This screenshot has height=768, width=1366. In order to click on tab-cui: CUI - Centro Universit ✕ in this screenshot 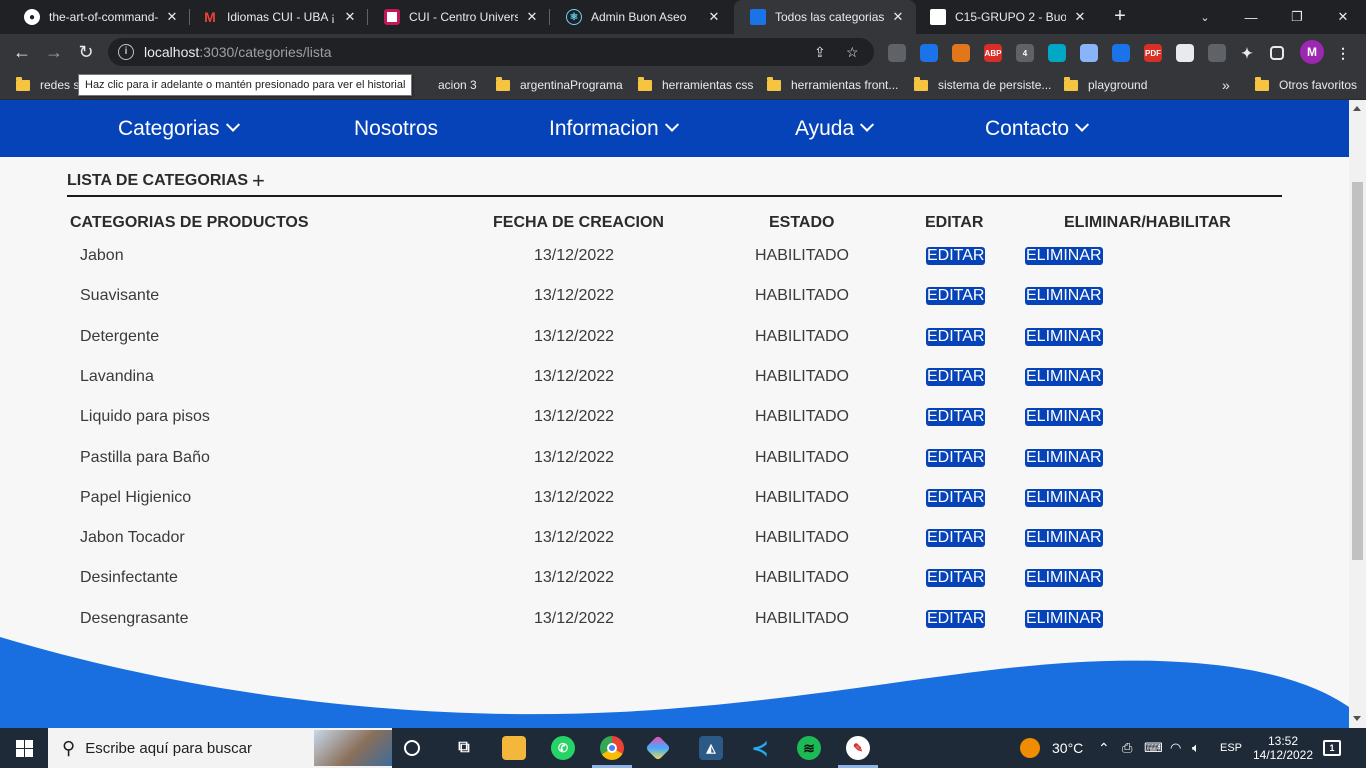, I will do `click(459, 17)`.